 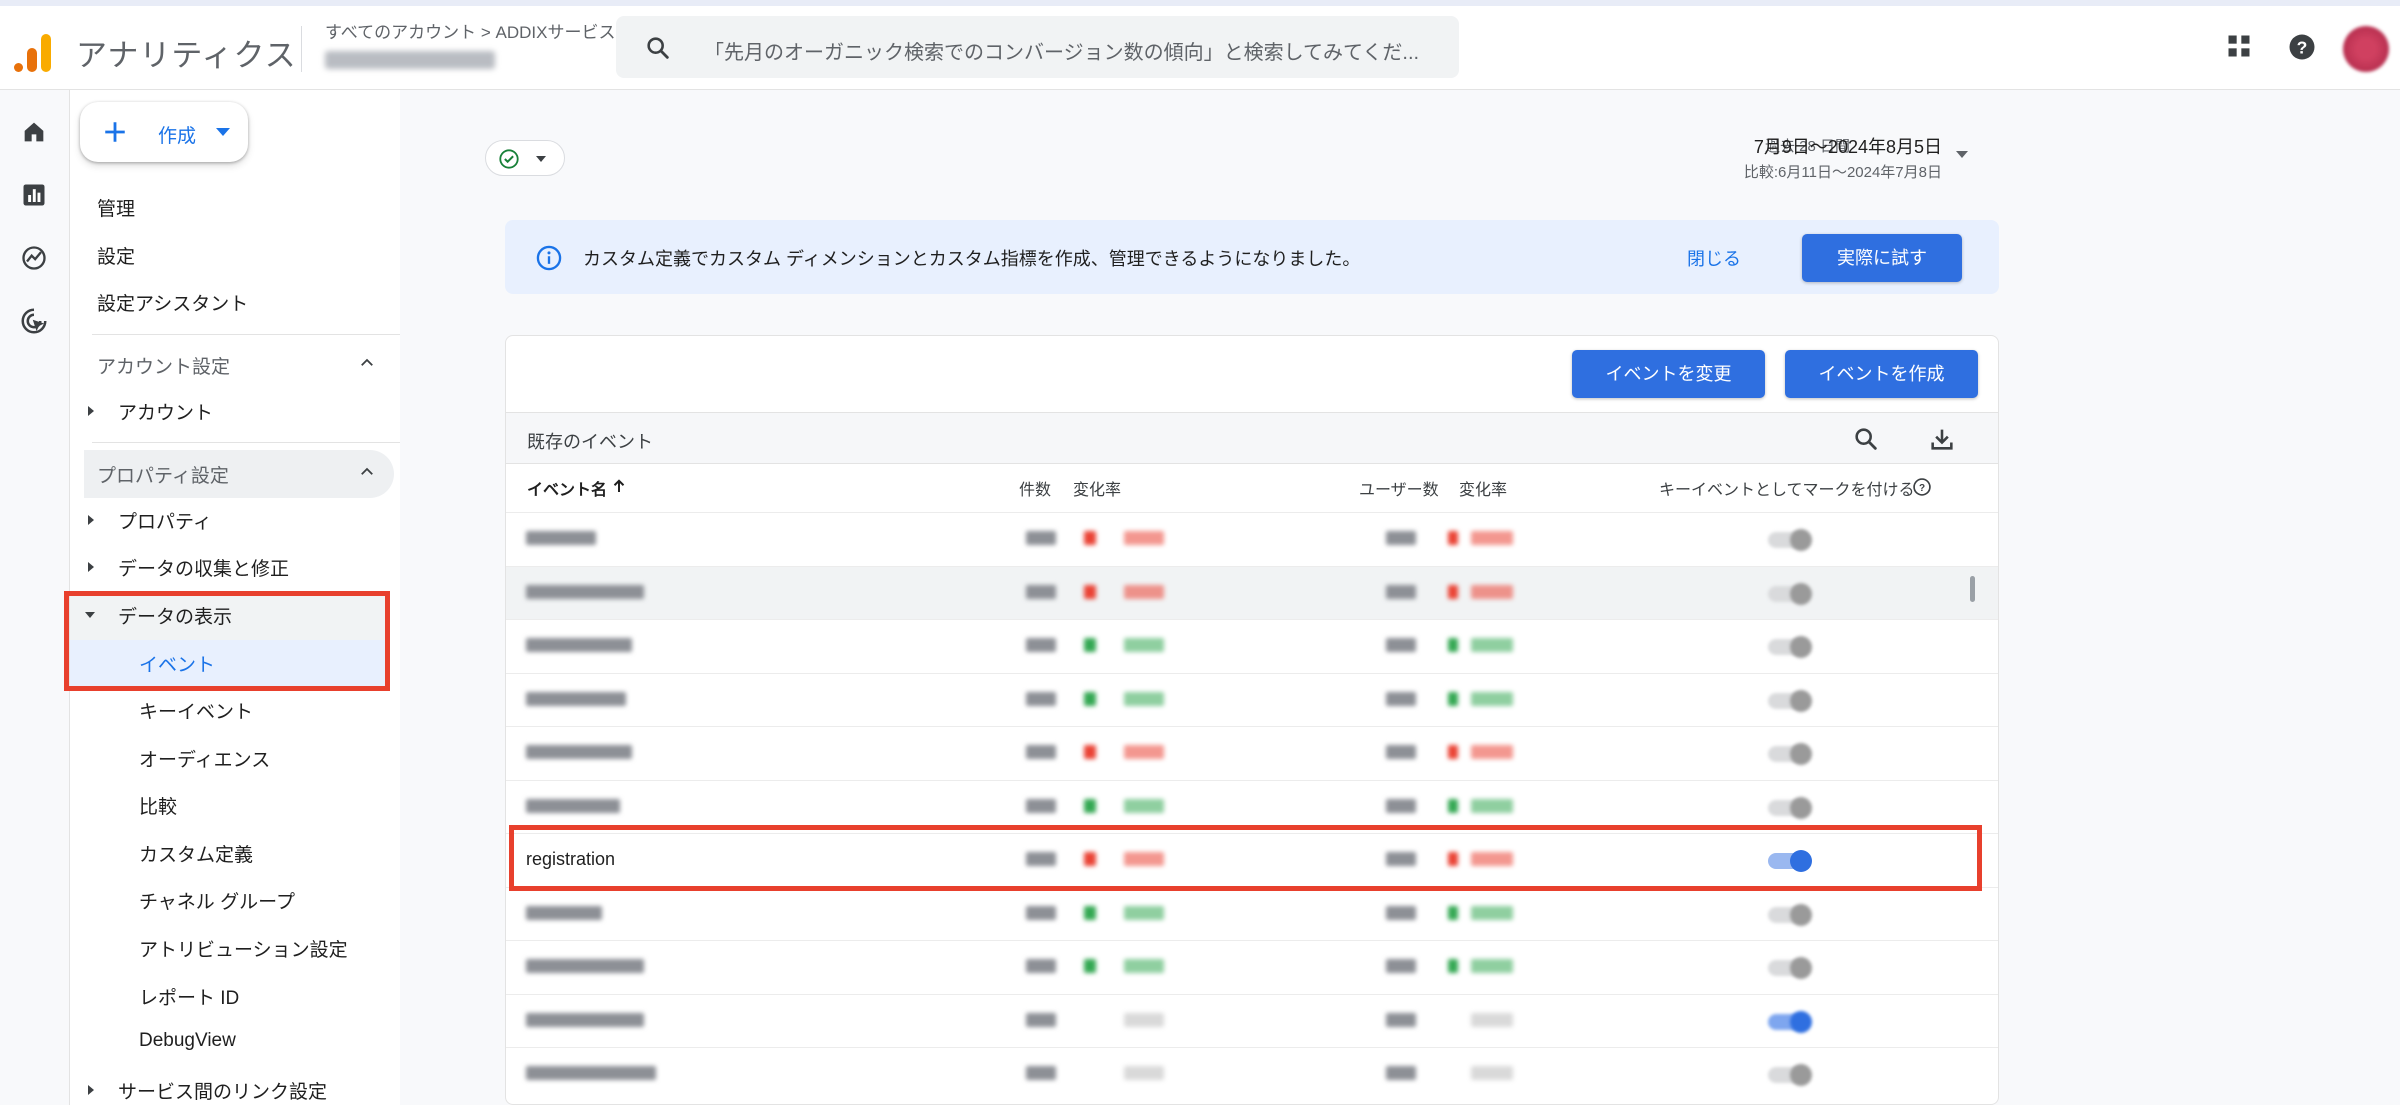 What do you see at coordinates (163, 474) in the screenshot?
I see `property-settings-section: プロパティ設定` at bounding box center [163, 474].